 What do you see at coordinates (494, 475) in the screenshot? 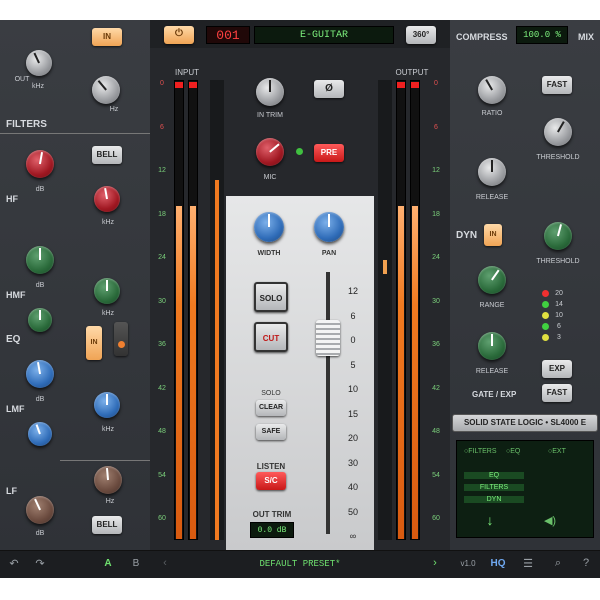
I see `routing-chain-item: EQ` at bounding box center [494, 475].